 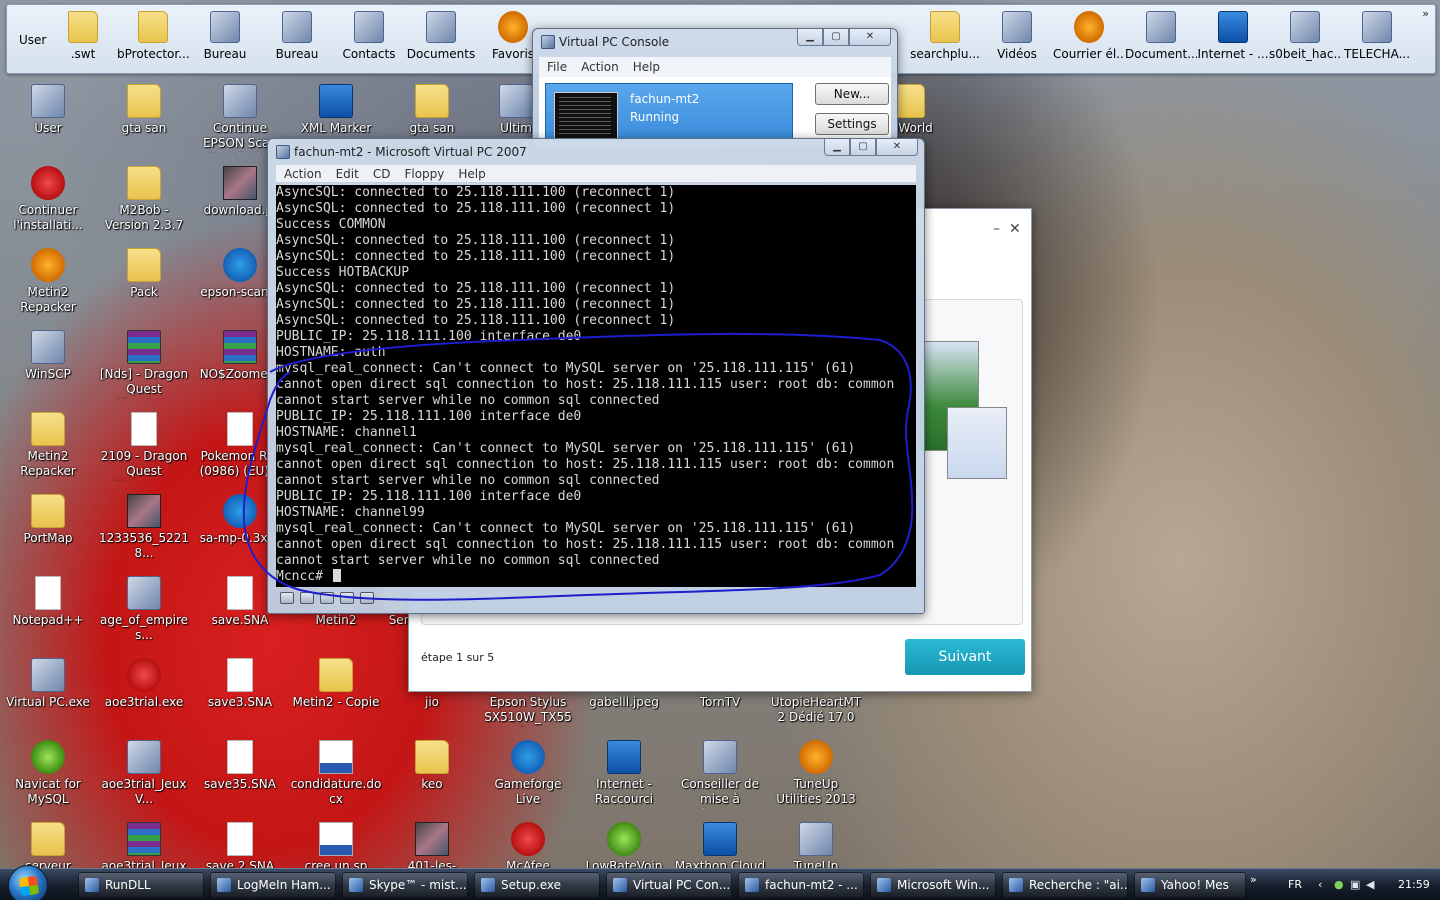 I want to click on upgrade-advisor-icon, so click(x=720, y=757).